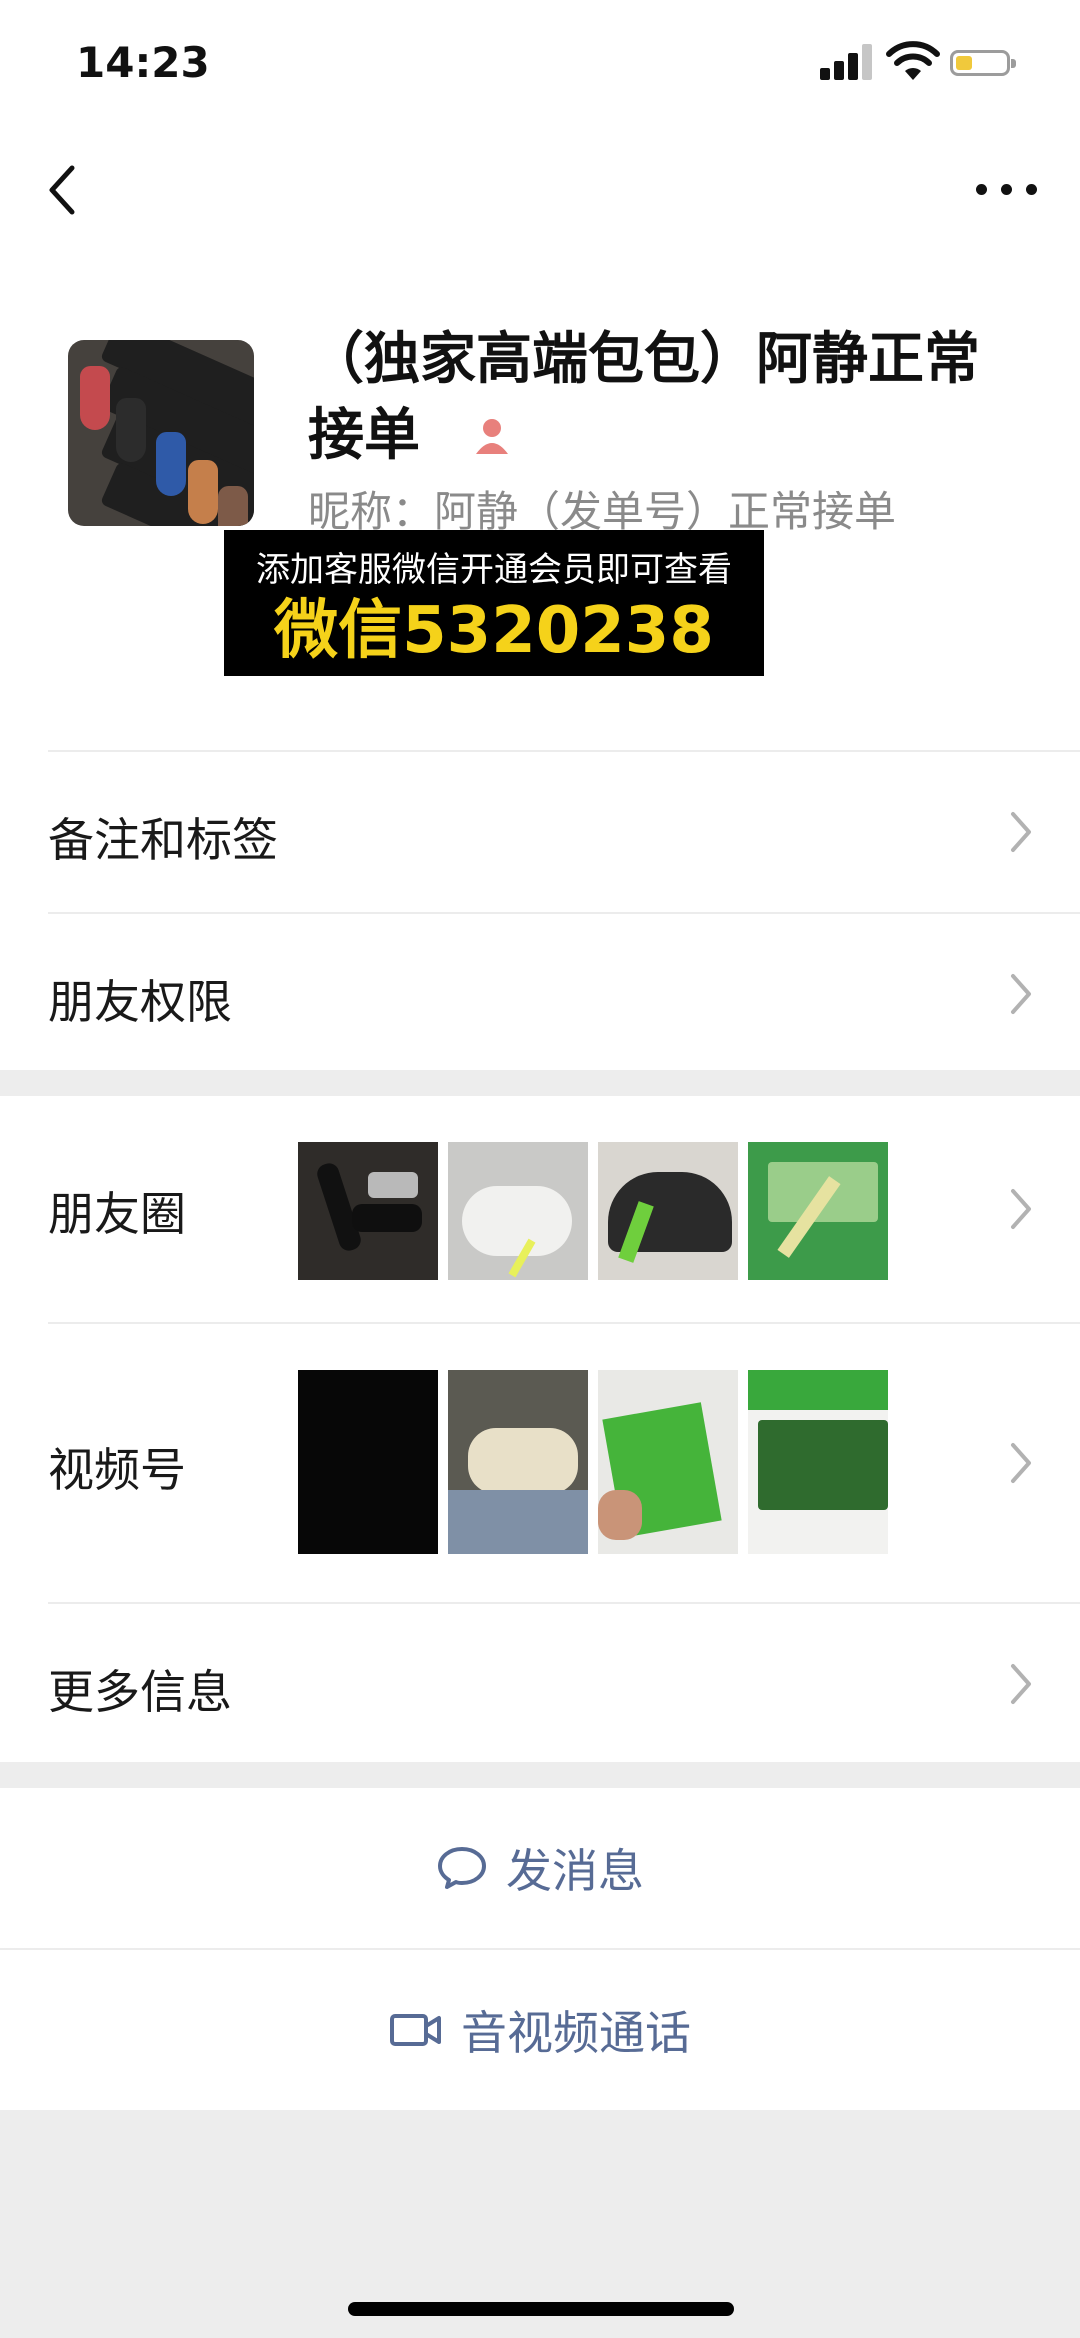  I want to click on channels-row: 视频号, so click(564, 1462).